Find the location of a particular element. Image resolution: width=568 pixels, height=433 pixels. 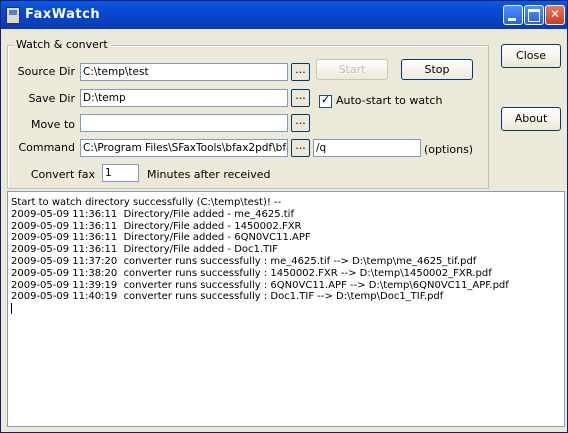

fax-app-icon is located at coordinates (13, 15).